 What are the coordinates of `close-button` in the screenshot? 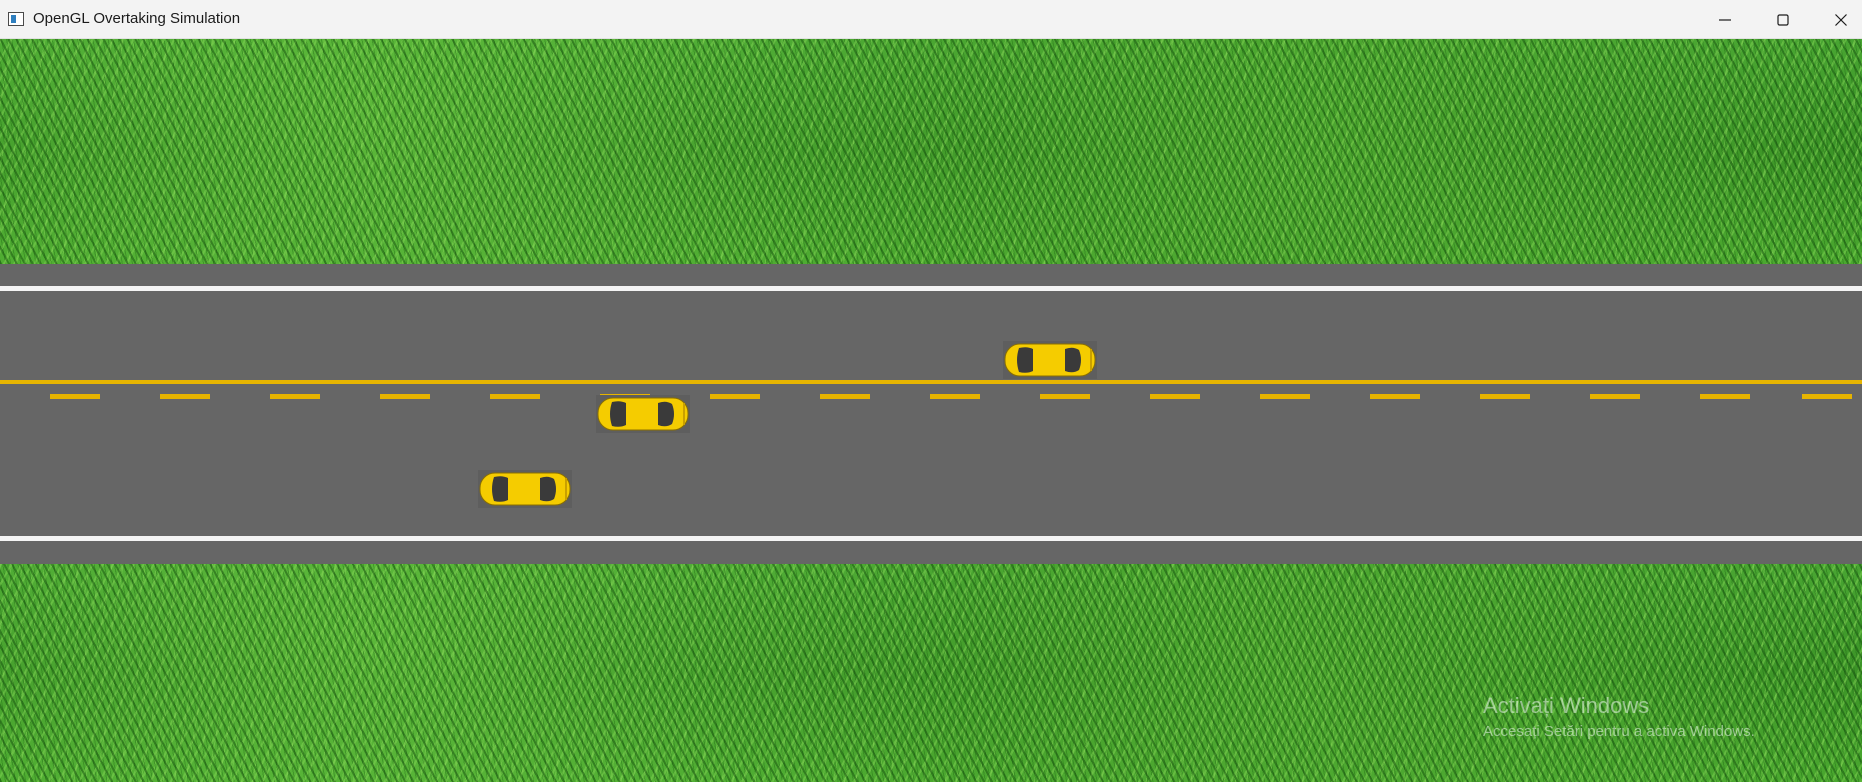 It's located at (1837, 19).